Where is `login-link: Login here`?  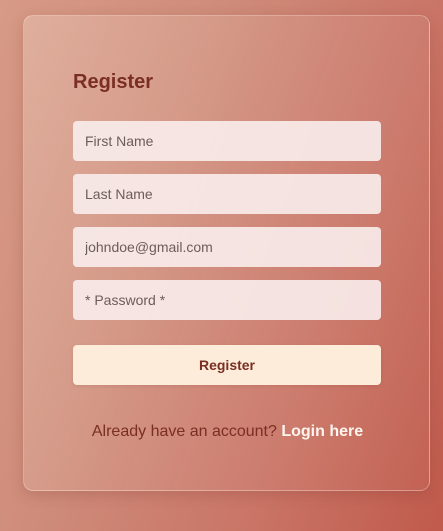
login-link: Login here is located at coordinates (322, 431).